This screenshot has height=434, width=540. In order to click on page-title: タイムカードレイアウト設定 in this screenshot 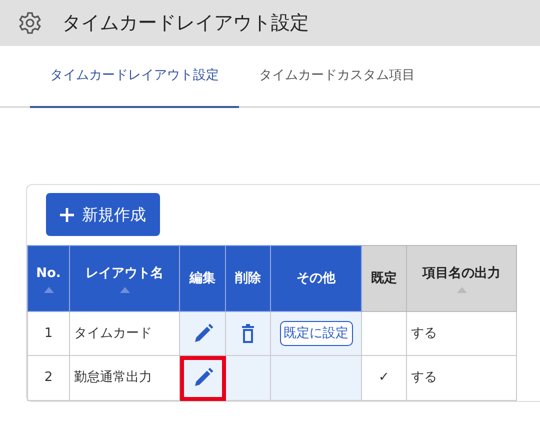, I will do `click(185, 23)`.